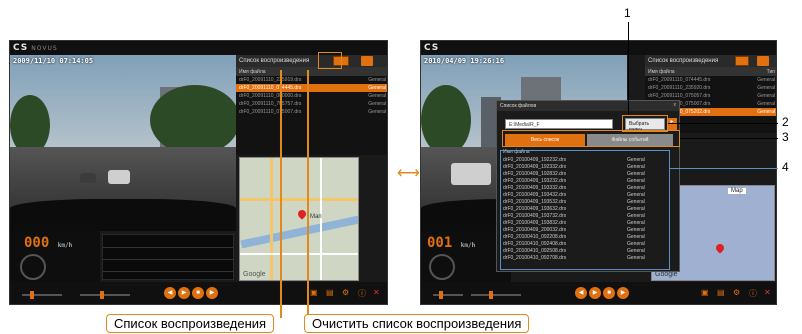  I want to click on double-arrow-icon: ⟷, so click(408, 173).